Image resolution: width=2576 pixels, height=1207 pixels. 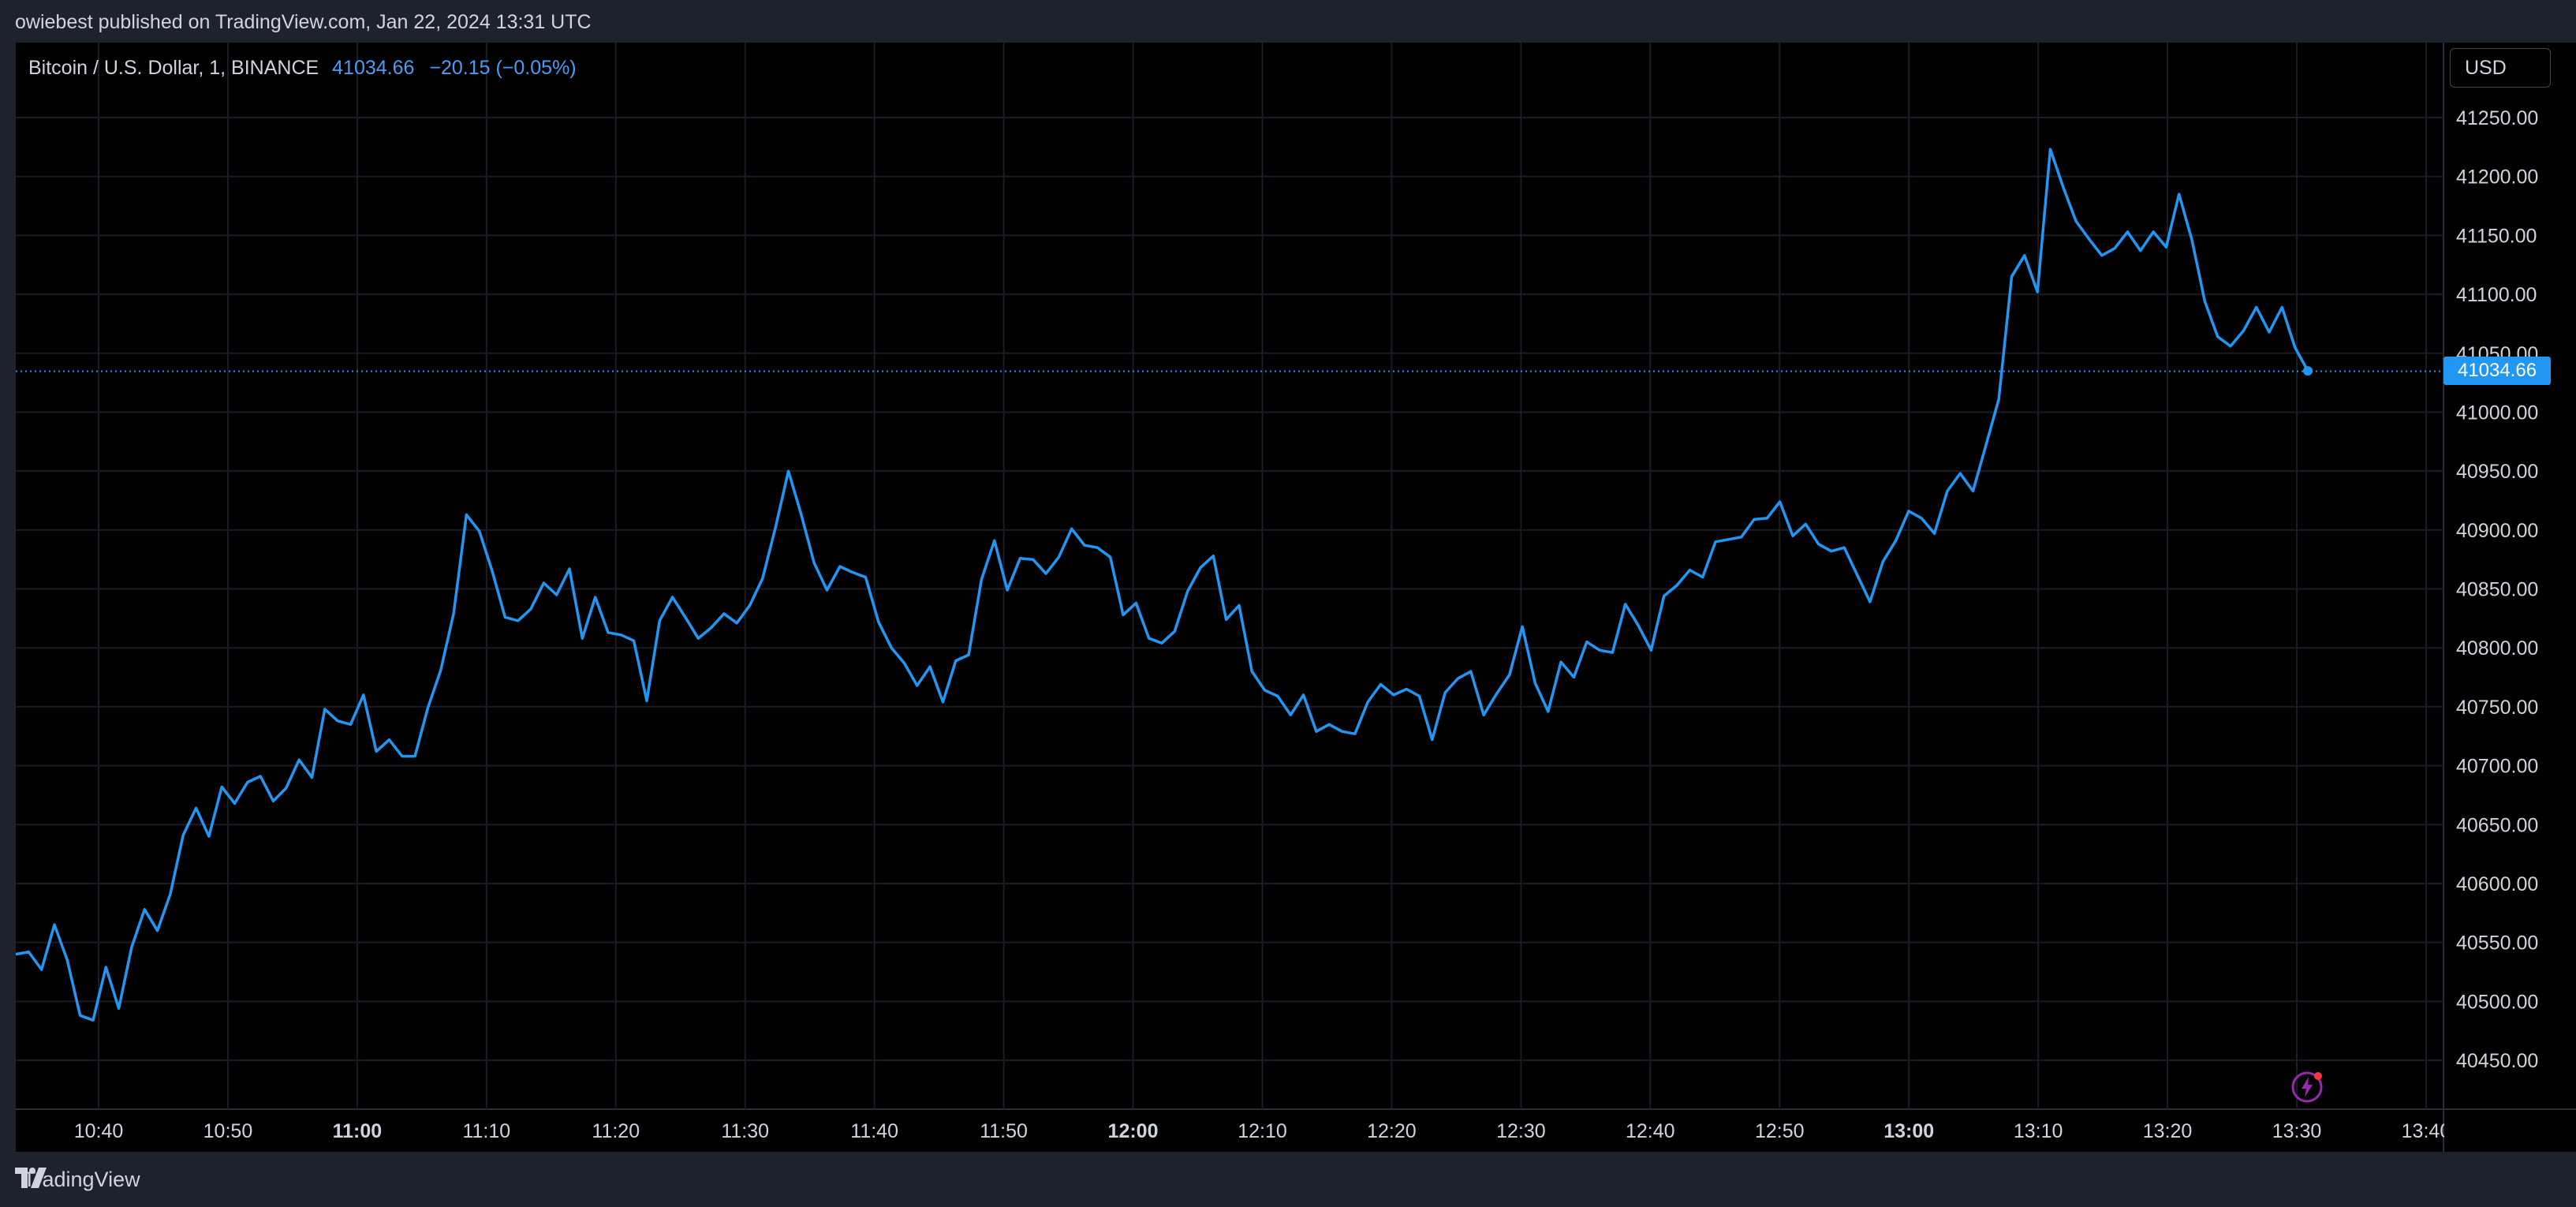 What do you see at coordinates (2497, 1061) in the screenshot?
I see `y-tick-label: 40450.00` at bounding box center [2497, 1061].